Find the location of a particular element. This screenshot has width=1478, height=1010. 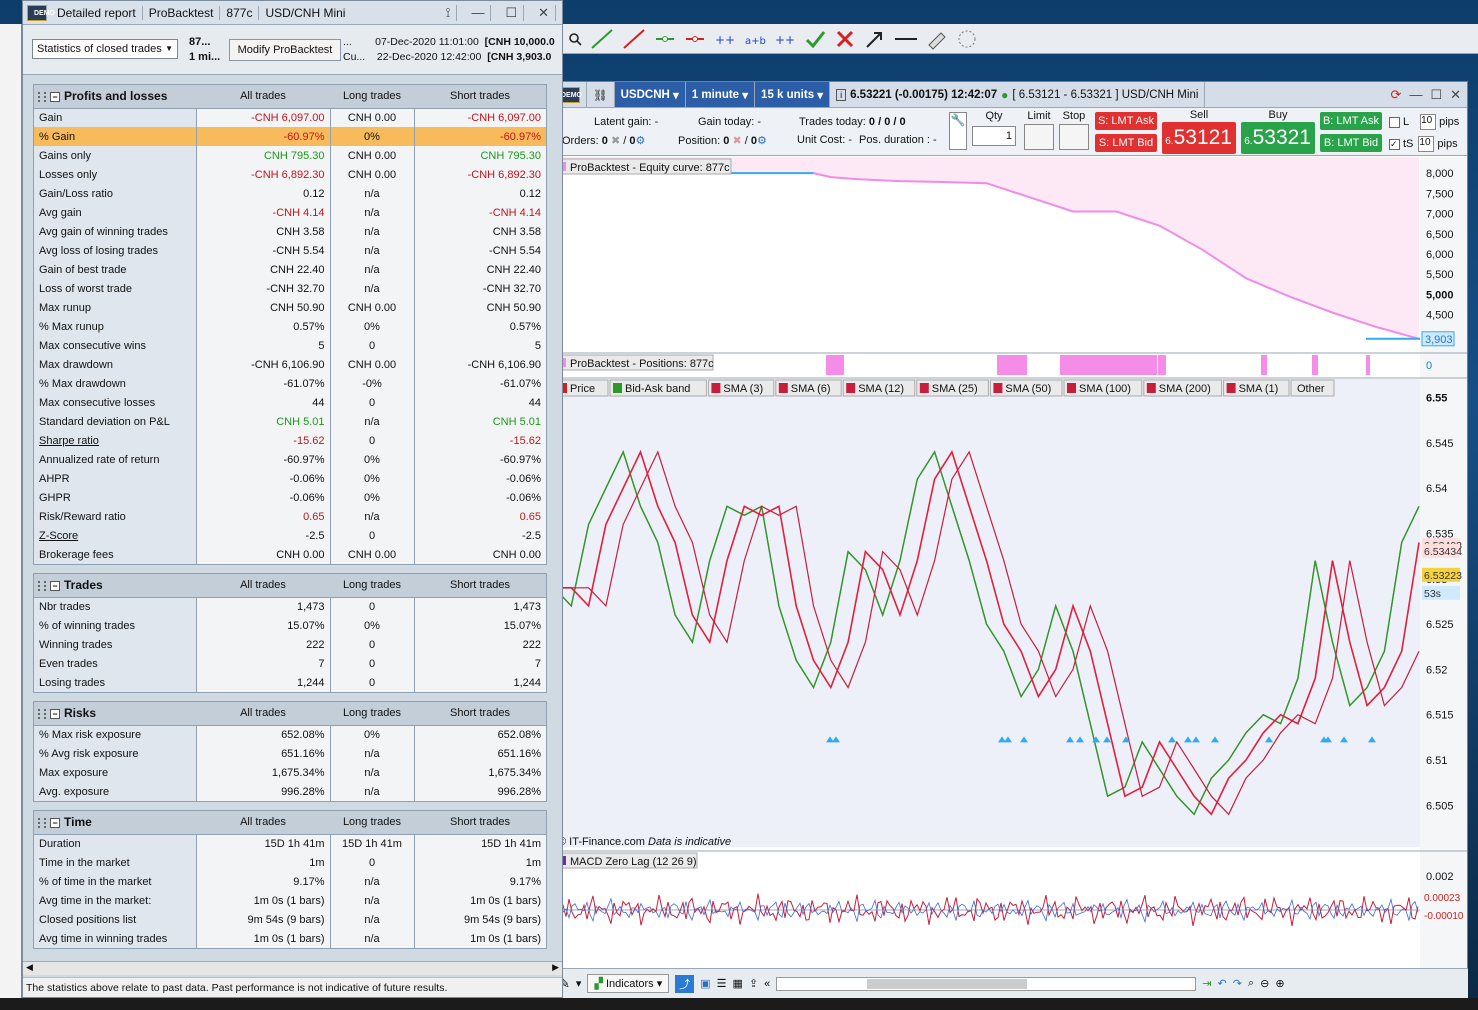

red-segment-icon is located at coordinates (695, 39).